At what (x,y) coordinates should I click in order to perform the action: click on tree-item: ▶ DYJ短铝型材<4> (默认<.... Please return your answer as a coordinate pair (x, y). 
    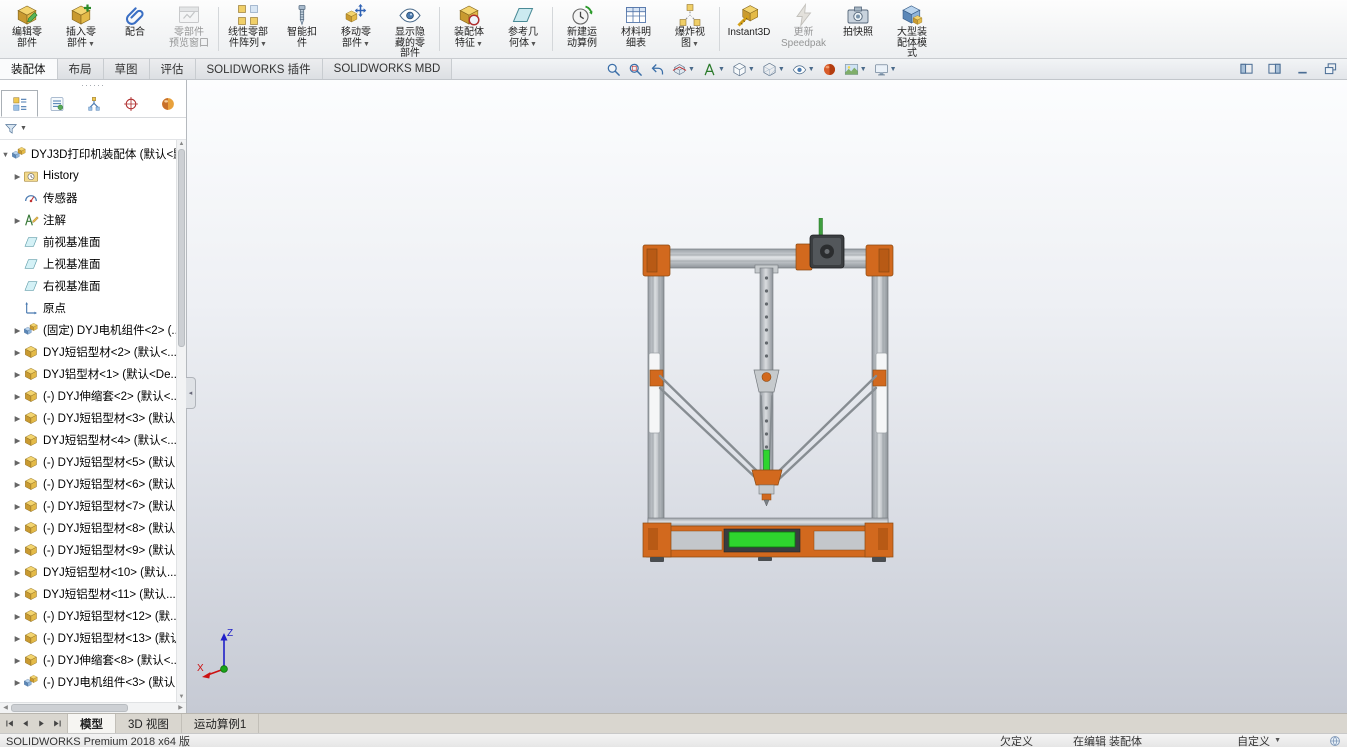
    Looking at the image, I should click on (88, 440).